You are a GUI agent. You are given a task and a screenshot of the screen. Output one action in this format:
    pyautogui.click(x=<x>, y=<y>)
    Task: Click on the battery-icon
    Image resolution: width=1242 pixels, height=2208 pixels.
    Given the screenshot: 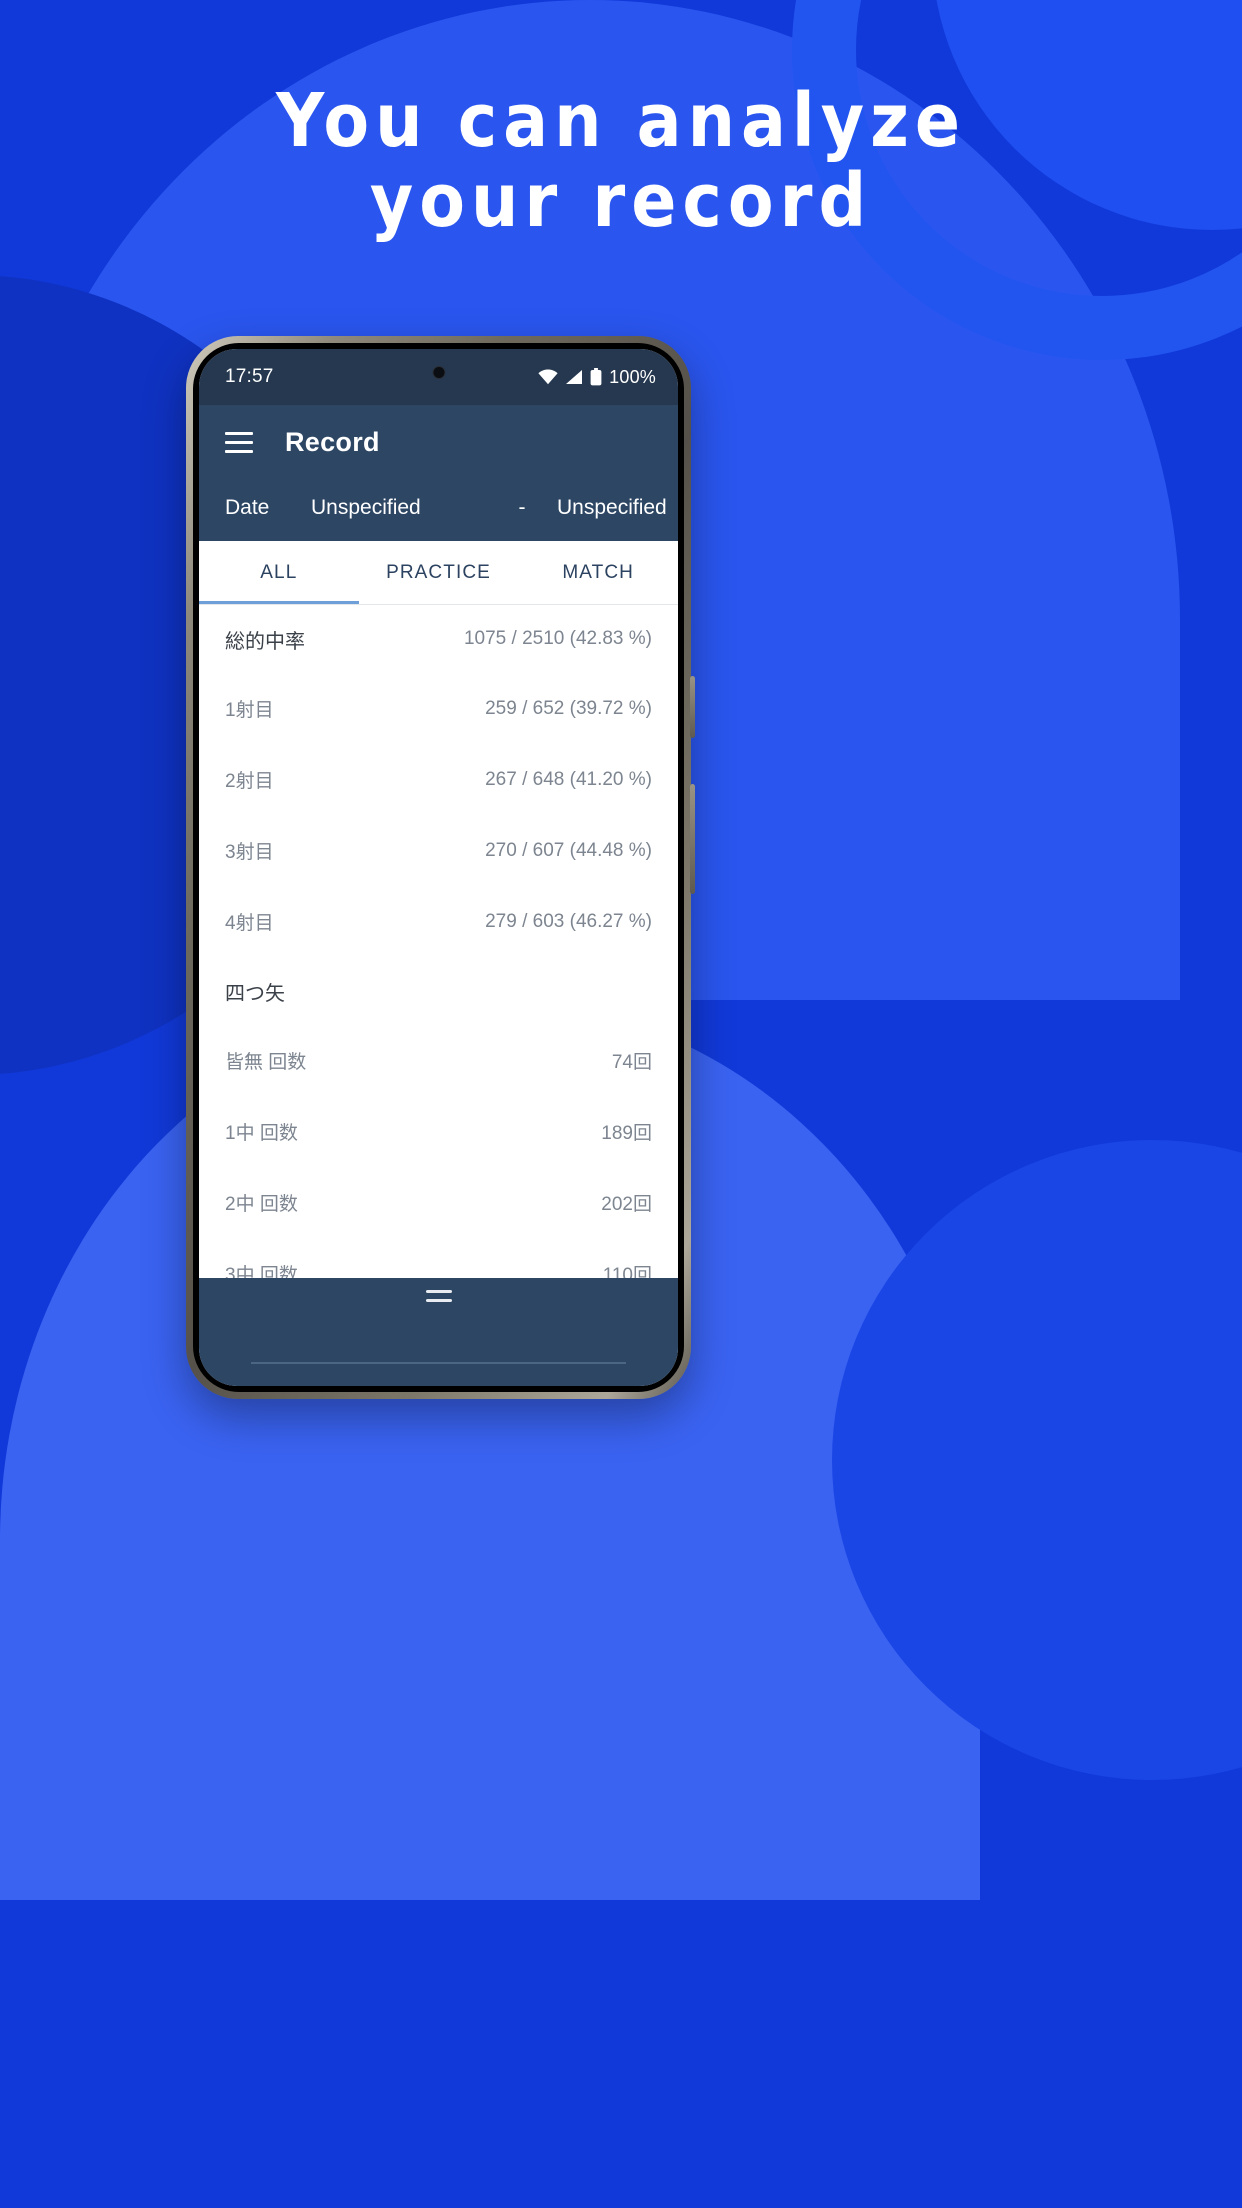 What is the action you would take?
    pyautogui.click(x=596, y=377)
    